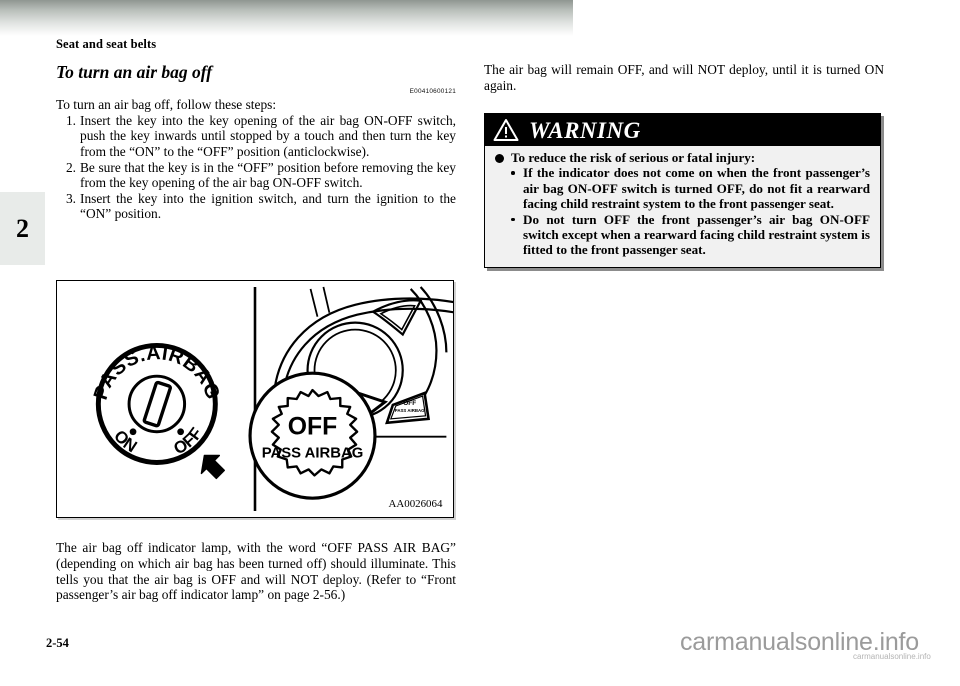 The height and width of the screenshot is (686, 960). Describe the element at coordinates (409, 403) in the screenshot. I see `dash-indicator-off-label: OFF` at that location.